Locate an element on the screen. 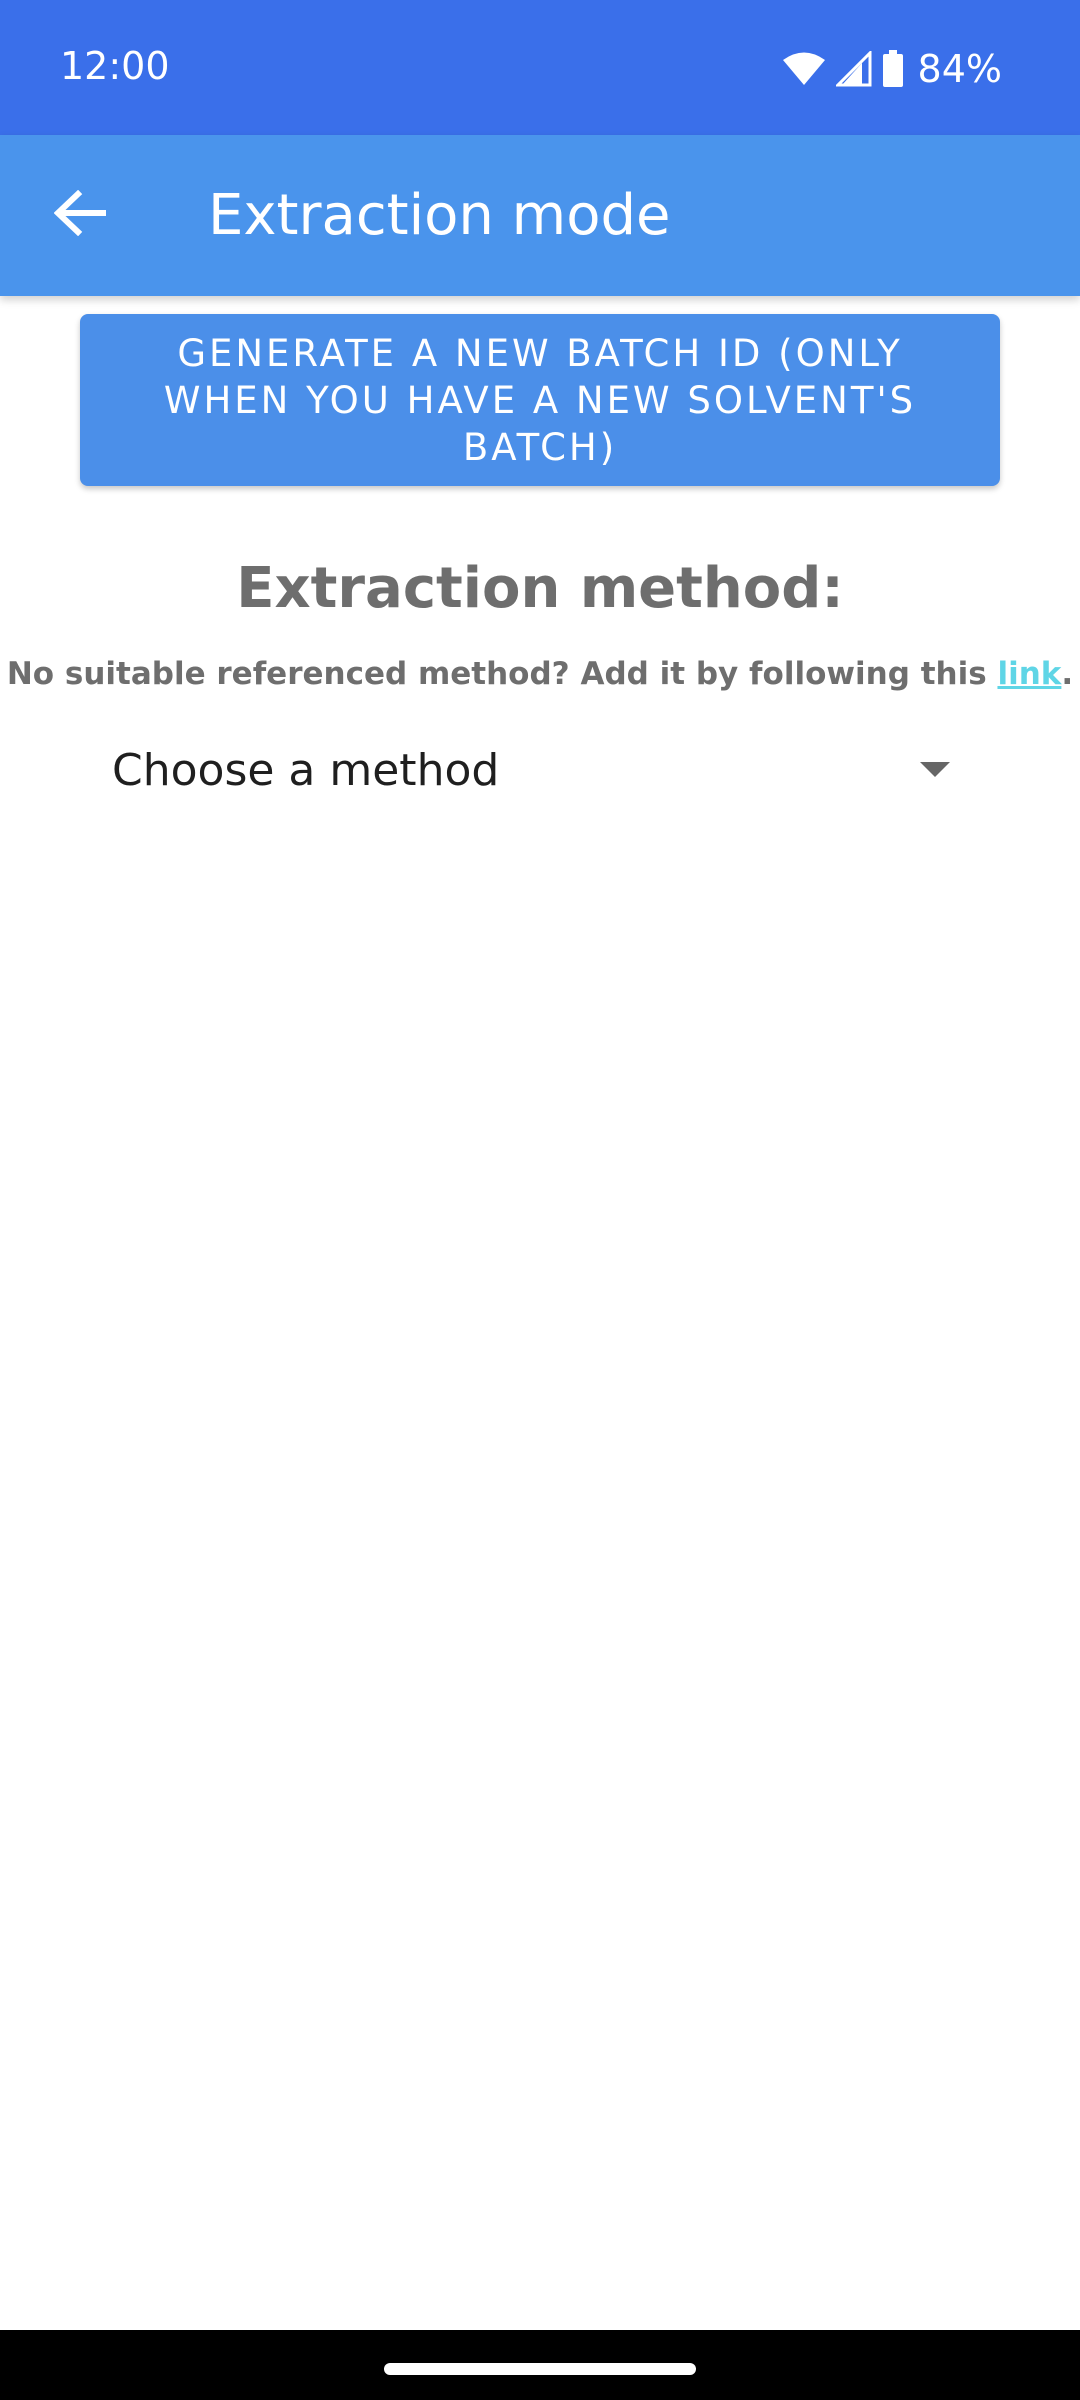 The image size is (1080, 2400). battery-icon is located at coordinates (893, 69).